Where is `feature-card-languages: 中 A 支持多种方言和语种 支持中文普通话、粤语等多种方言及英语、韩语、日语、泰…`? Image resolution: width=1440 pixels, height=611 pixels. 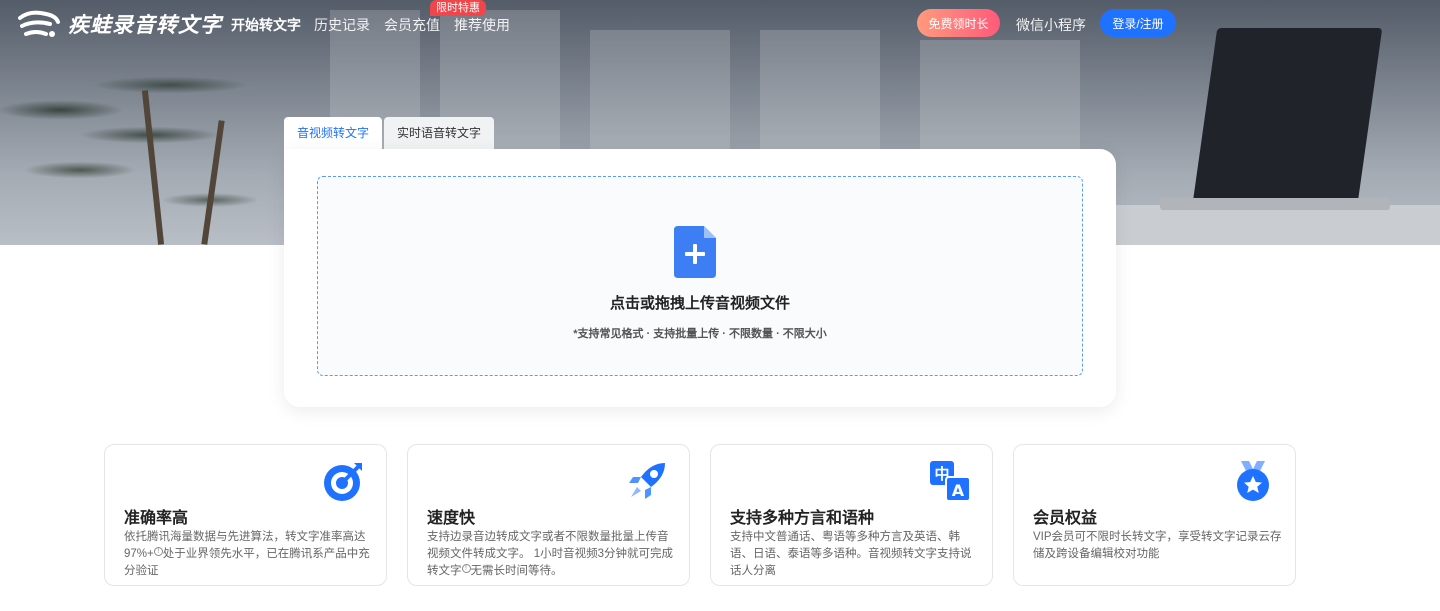 feature-card-languages: 中 A 支持多种方言和语种 支持中文普通话、粤语等多种方言及英语、韩语、日语、泰… is located at coordinates (851, 515).